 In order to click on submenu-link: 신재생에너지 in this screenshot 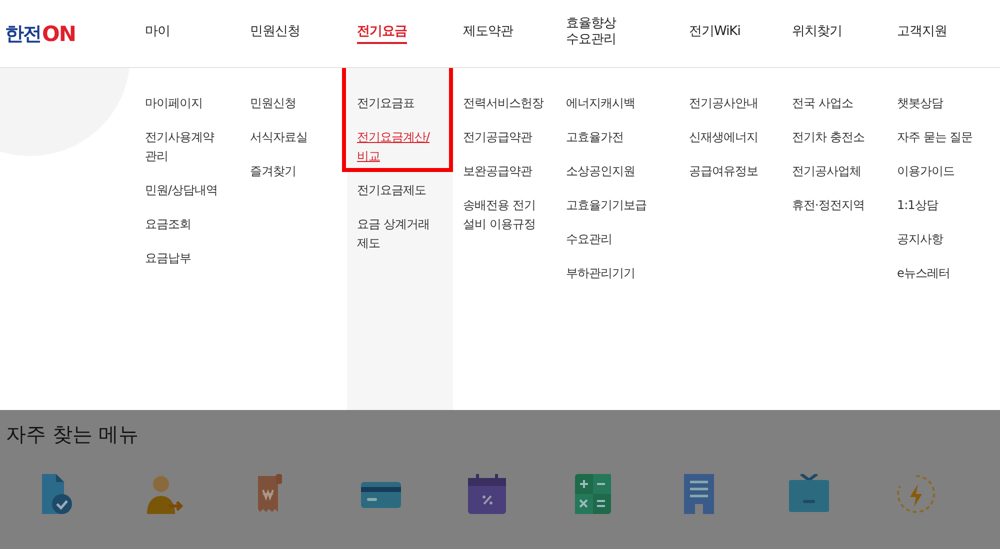, I will do `click(730, 137)`.